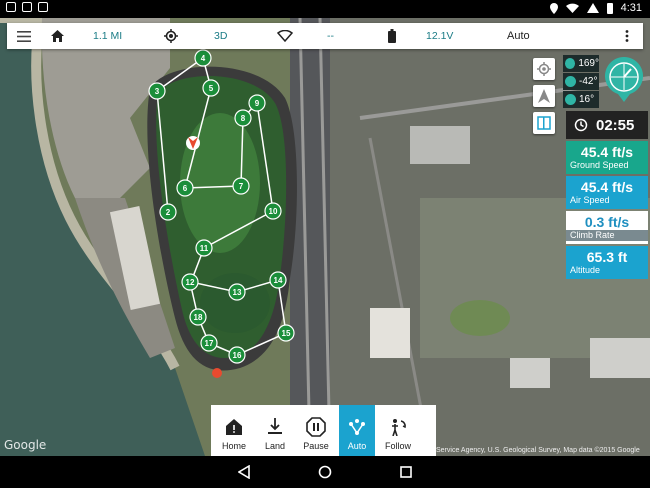  Describe the element at coordinates (217, 373) in the screenshot. I see `home-marker-icon` at that location.